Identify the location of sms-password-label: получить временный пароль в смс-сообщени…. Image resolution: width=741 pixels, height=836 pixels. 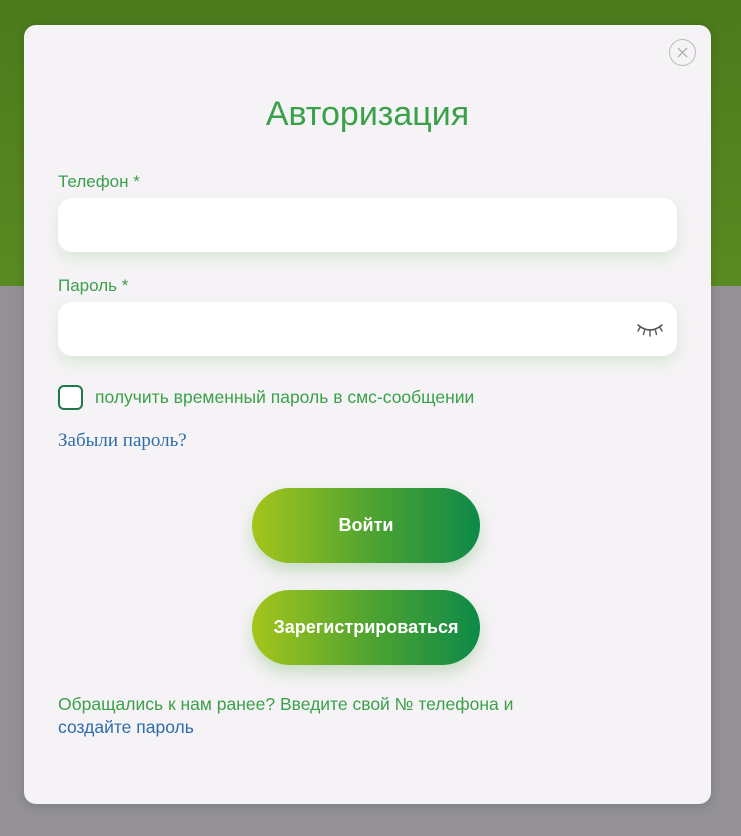
(285, 397).